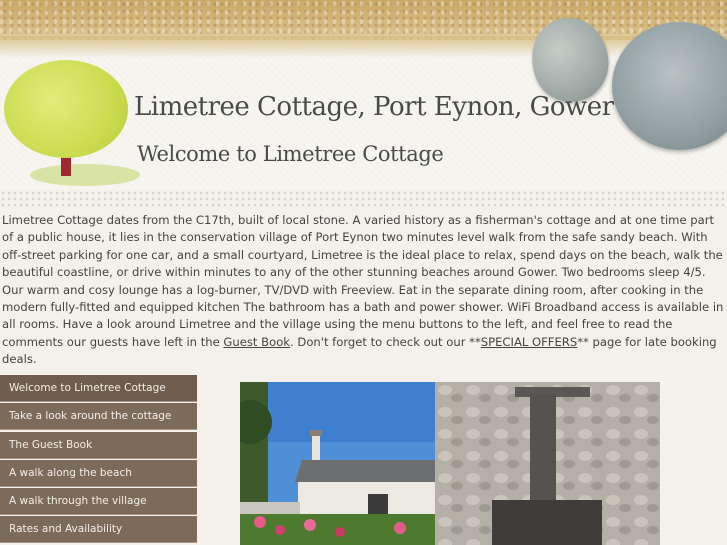 This screenshot has width=727, height=545. What do you see at coordinates (363, 199) in the screenshot?
I see `divider` at bounding box center [363, 199].